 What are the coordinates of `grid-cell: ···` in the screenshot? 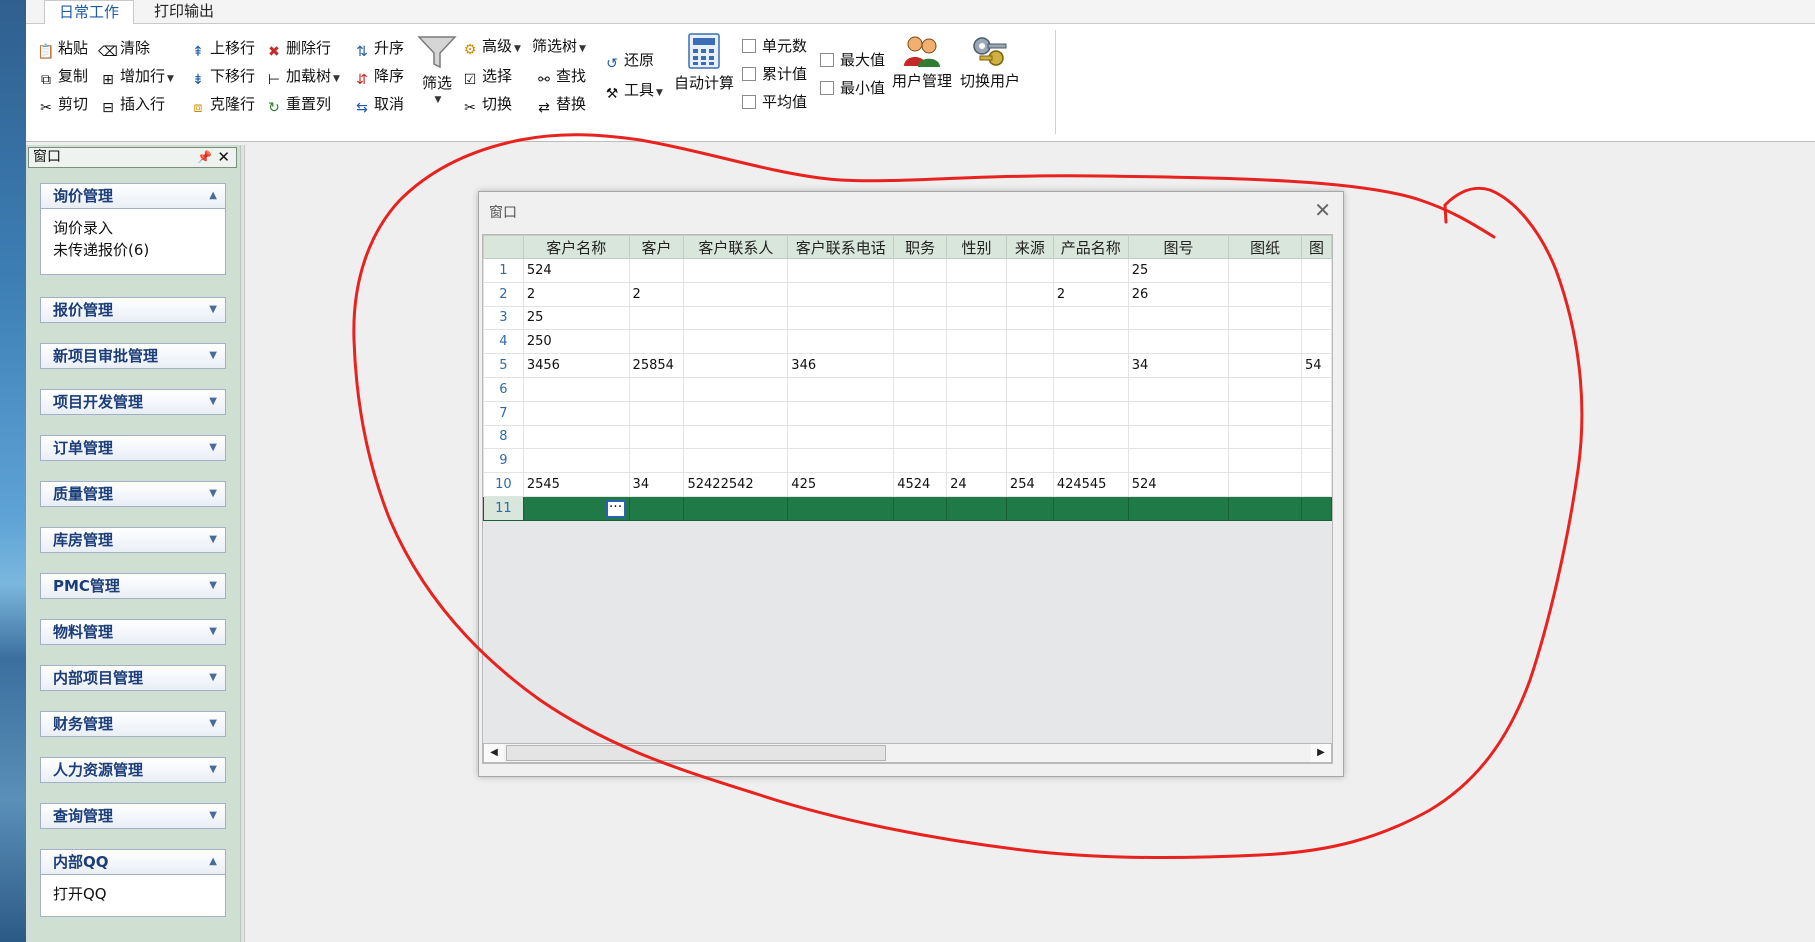 It's located at (576, 508).